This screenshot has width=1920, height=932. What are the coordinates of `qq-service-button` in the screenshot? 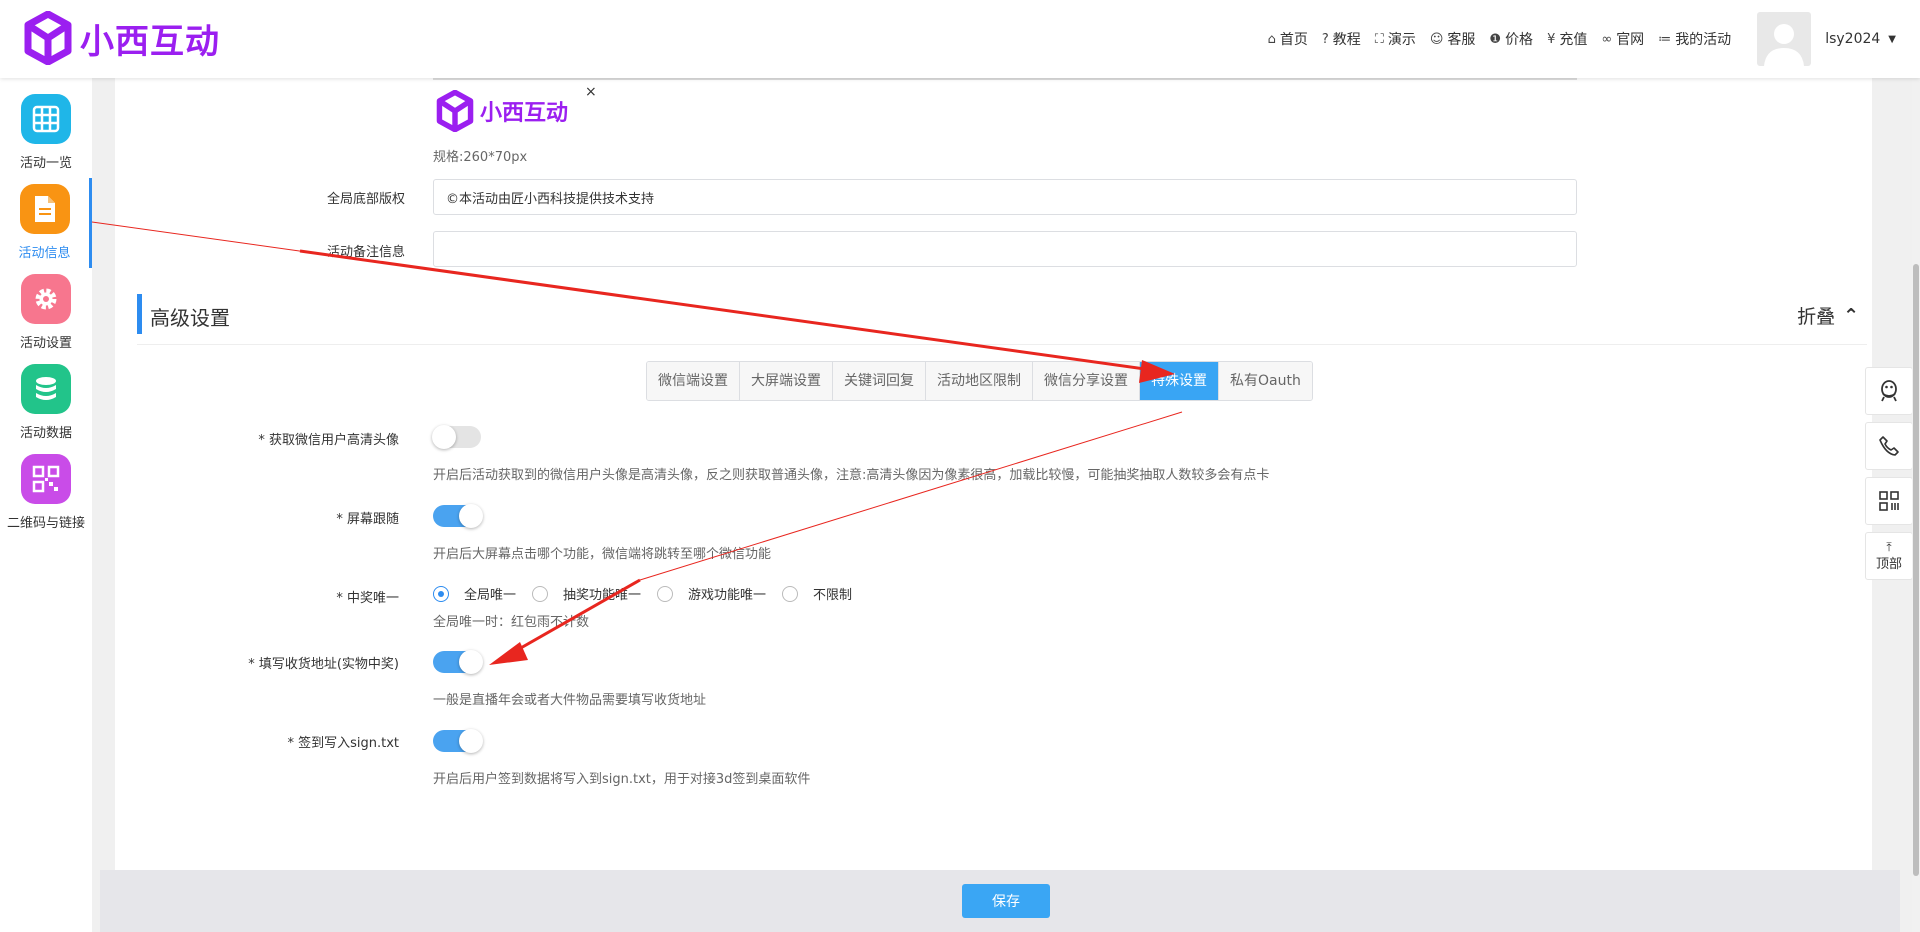 It's located at (1889, 391).